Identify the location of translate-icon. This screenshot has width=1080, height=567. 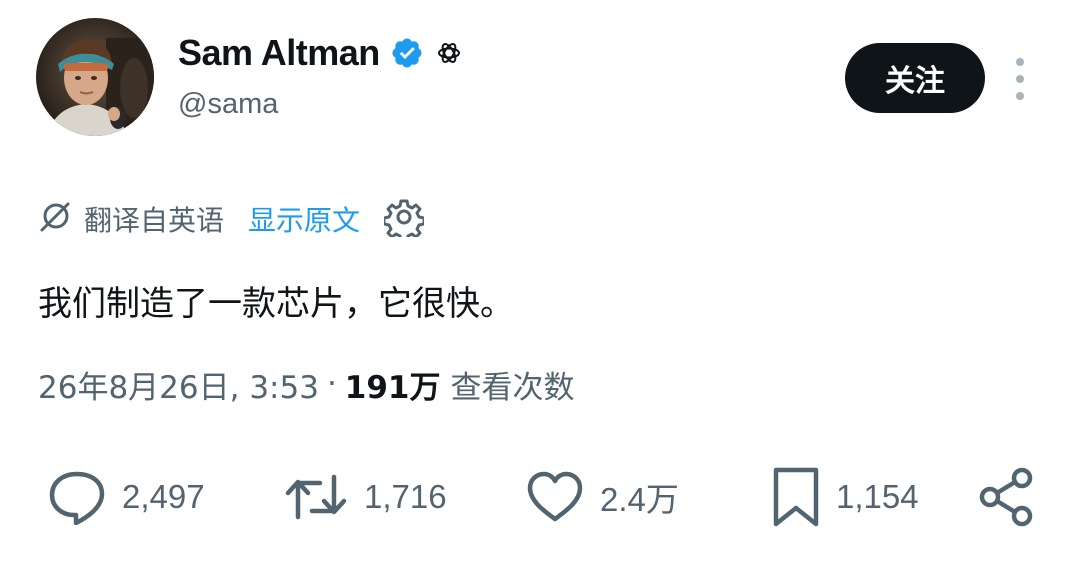
(55, 219).